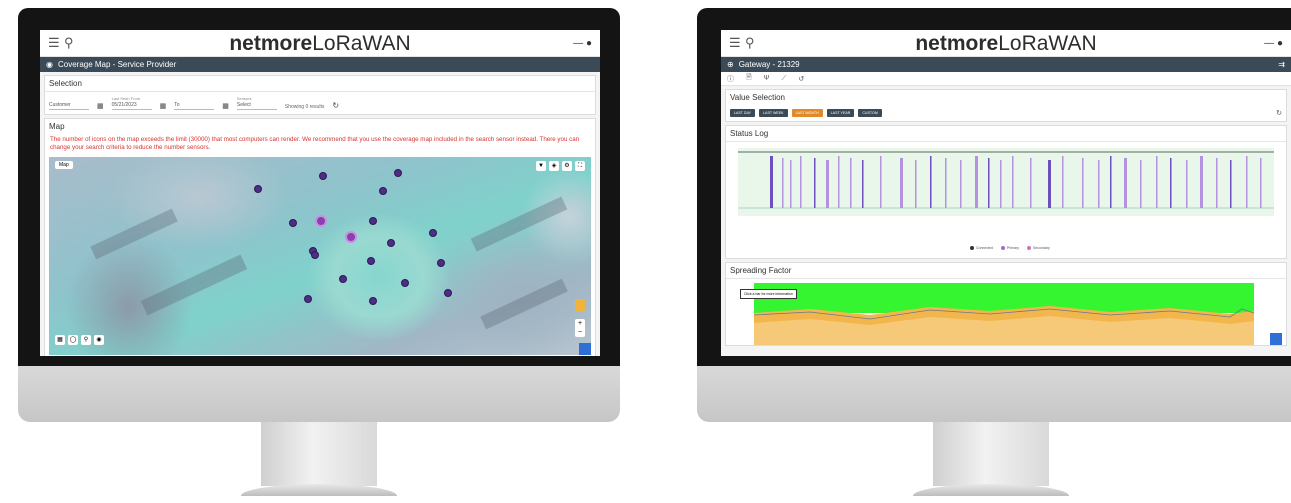 Image resolution: width=1291 pixels, height=503 pixels. Describe the element at coordinates (1006, 312) in the screenshot. I see `spreading-factor-chart: Click a bar for more information` at that location.